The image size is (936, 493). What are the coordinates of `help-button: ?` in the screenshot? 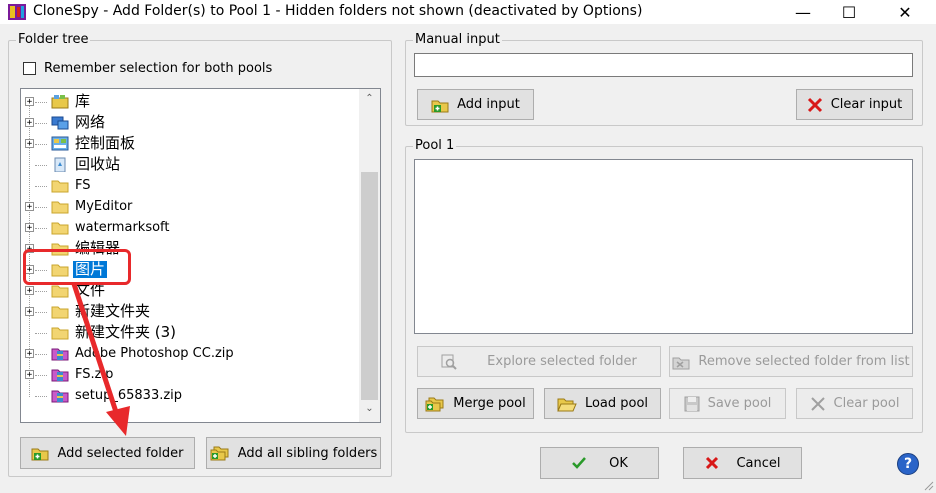 It's located at (908, 464).